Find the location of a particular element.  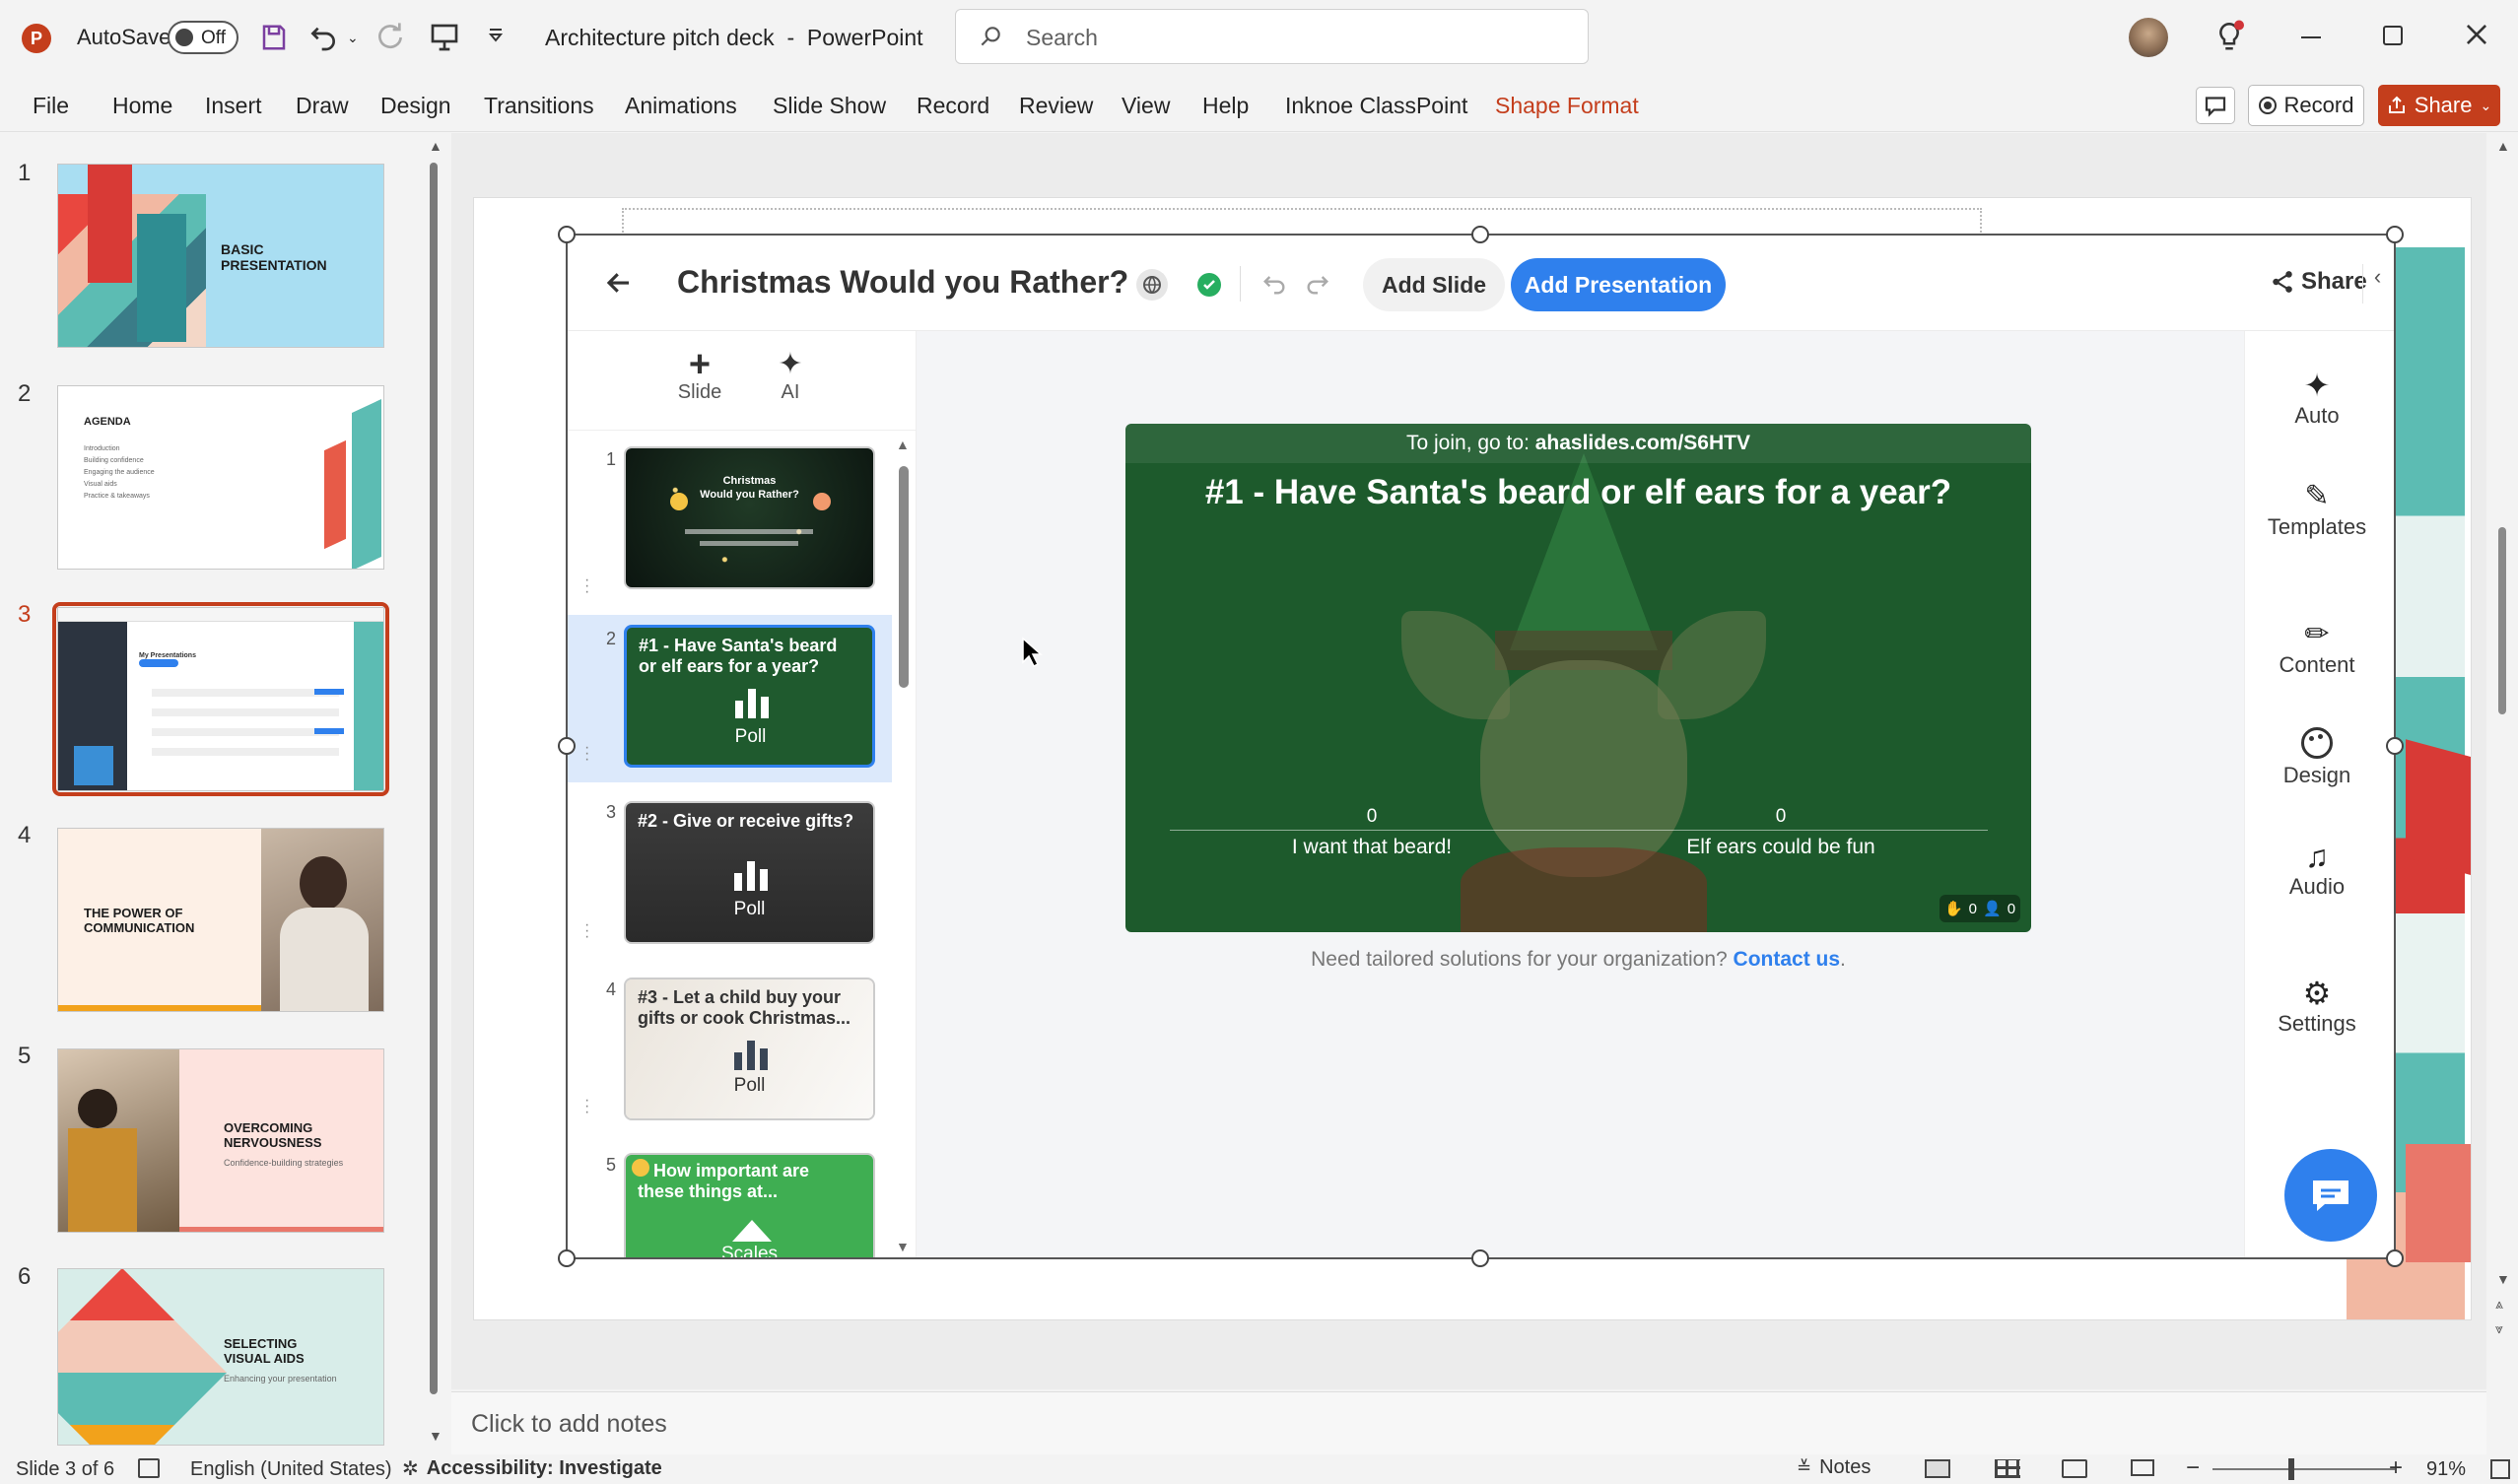

settings-button: ⚙ Settings is located at coordinates (2317, 1006).